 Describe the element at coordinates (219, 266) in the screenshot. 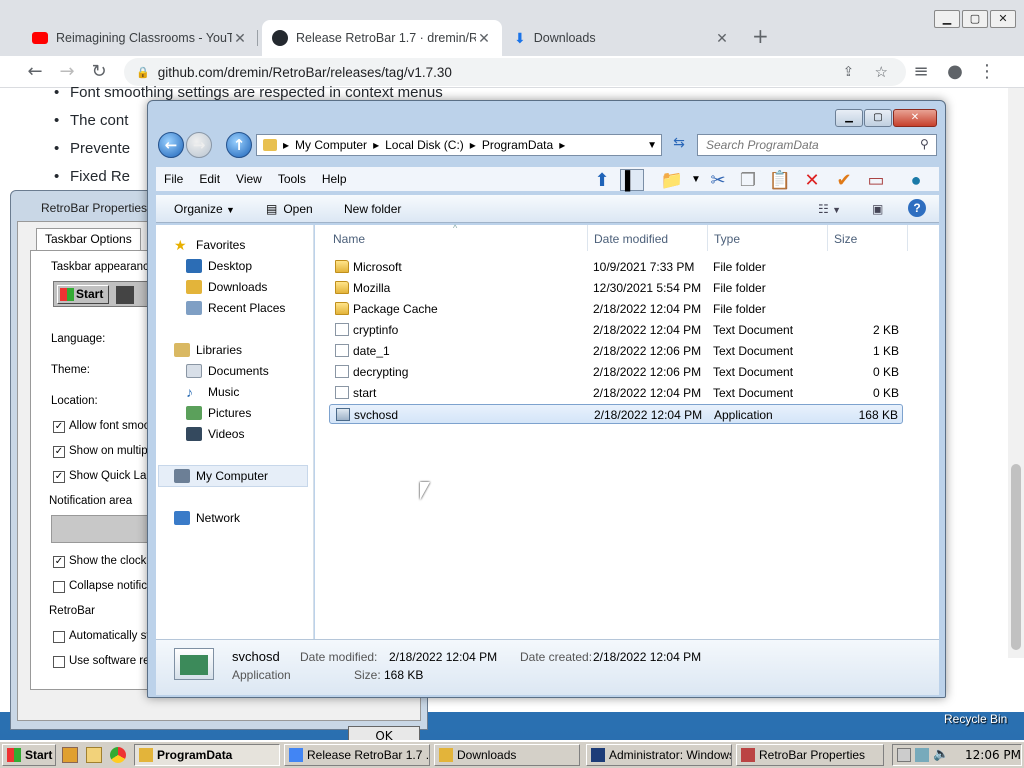

I see `nav-desktop: Desktop` at that location.